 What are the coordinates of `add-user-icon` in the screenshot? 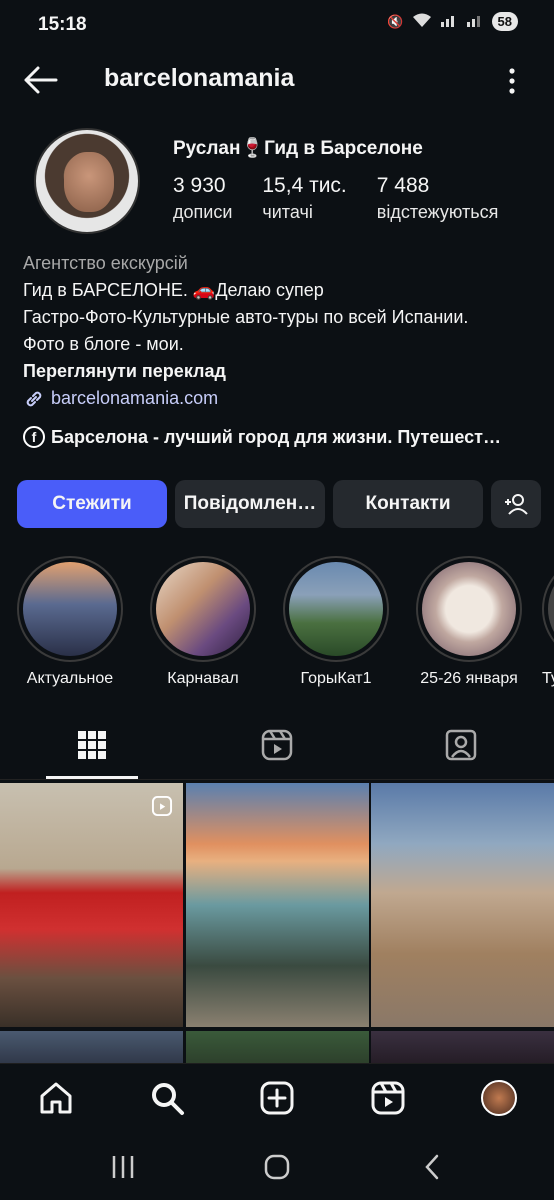 It's located at (516, 504).